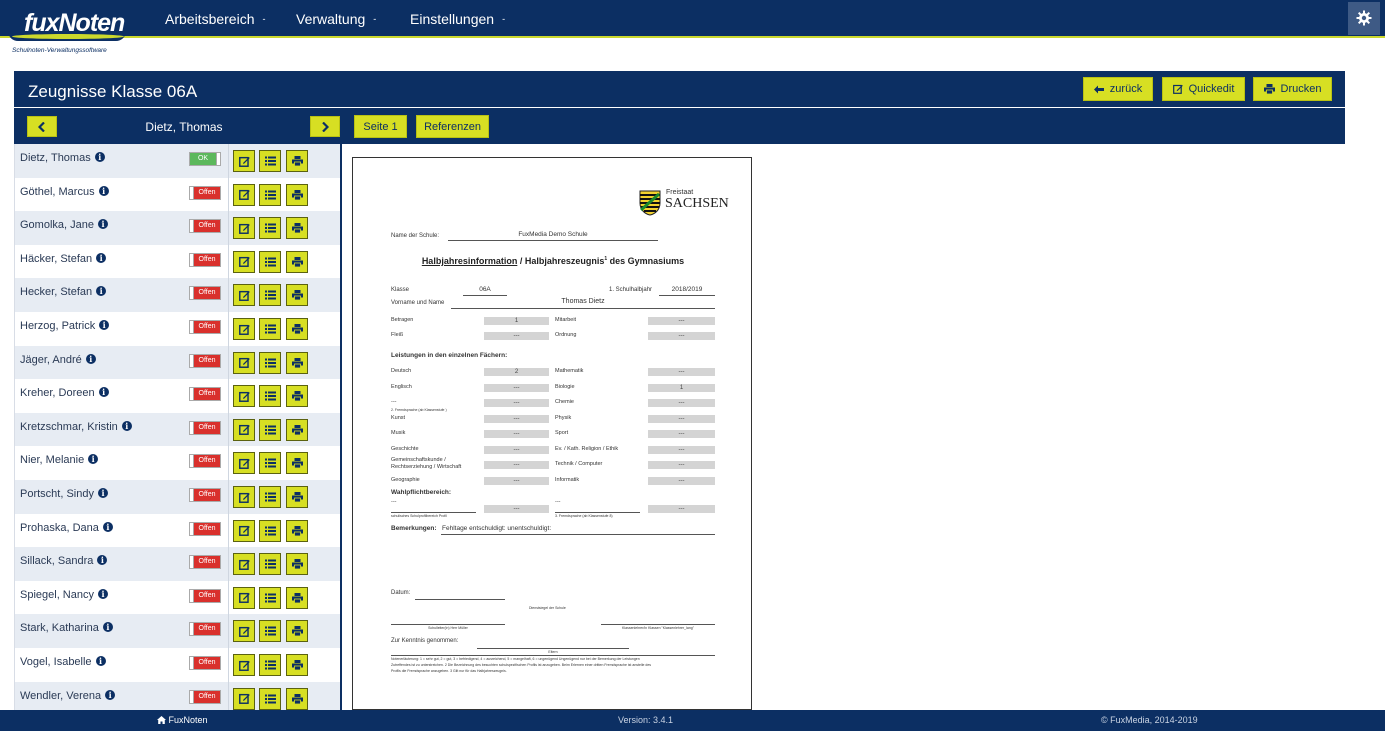 Image resolution: width=1385 pixels, height=731 pixels. What do you see at coordinates (177, 228) in the screenshot?
I see `student-row: Gomolka, Jane i Offen` at bounding box center [177, 228].